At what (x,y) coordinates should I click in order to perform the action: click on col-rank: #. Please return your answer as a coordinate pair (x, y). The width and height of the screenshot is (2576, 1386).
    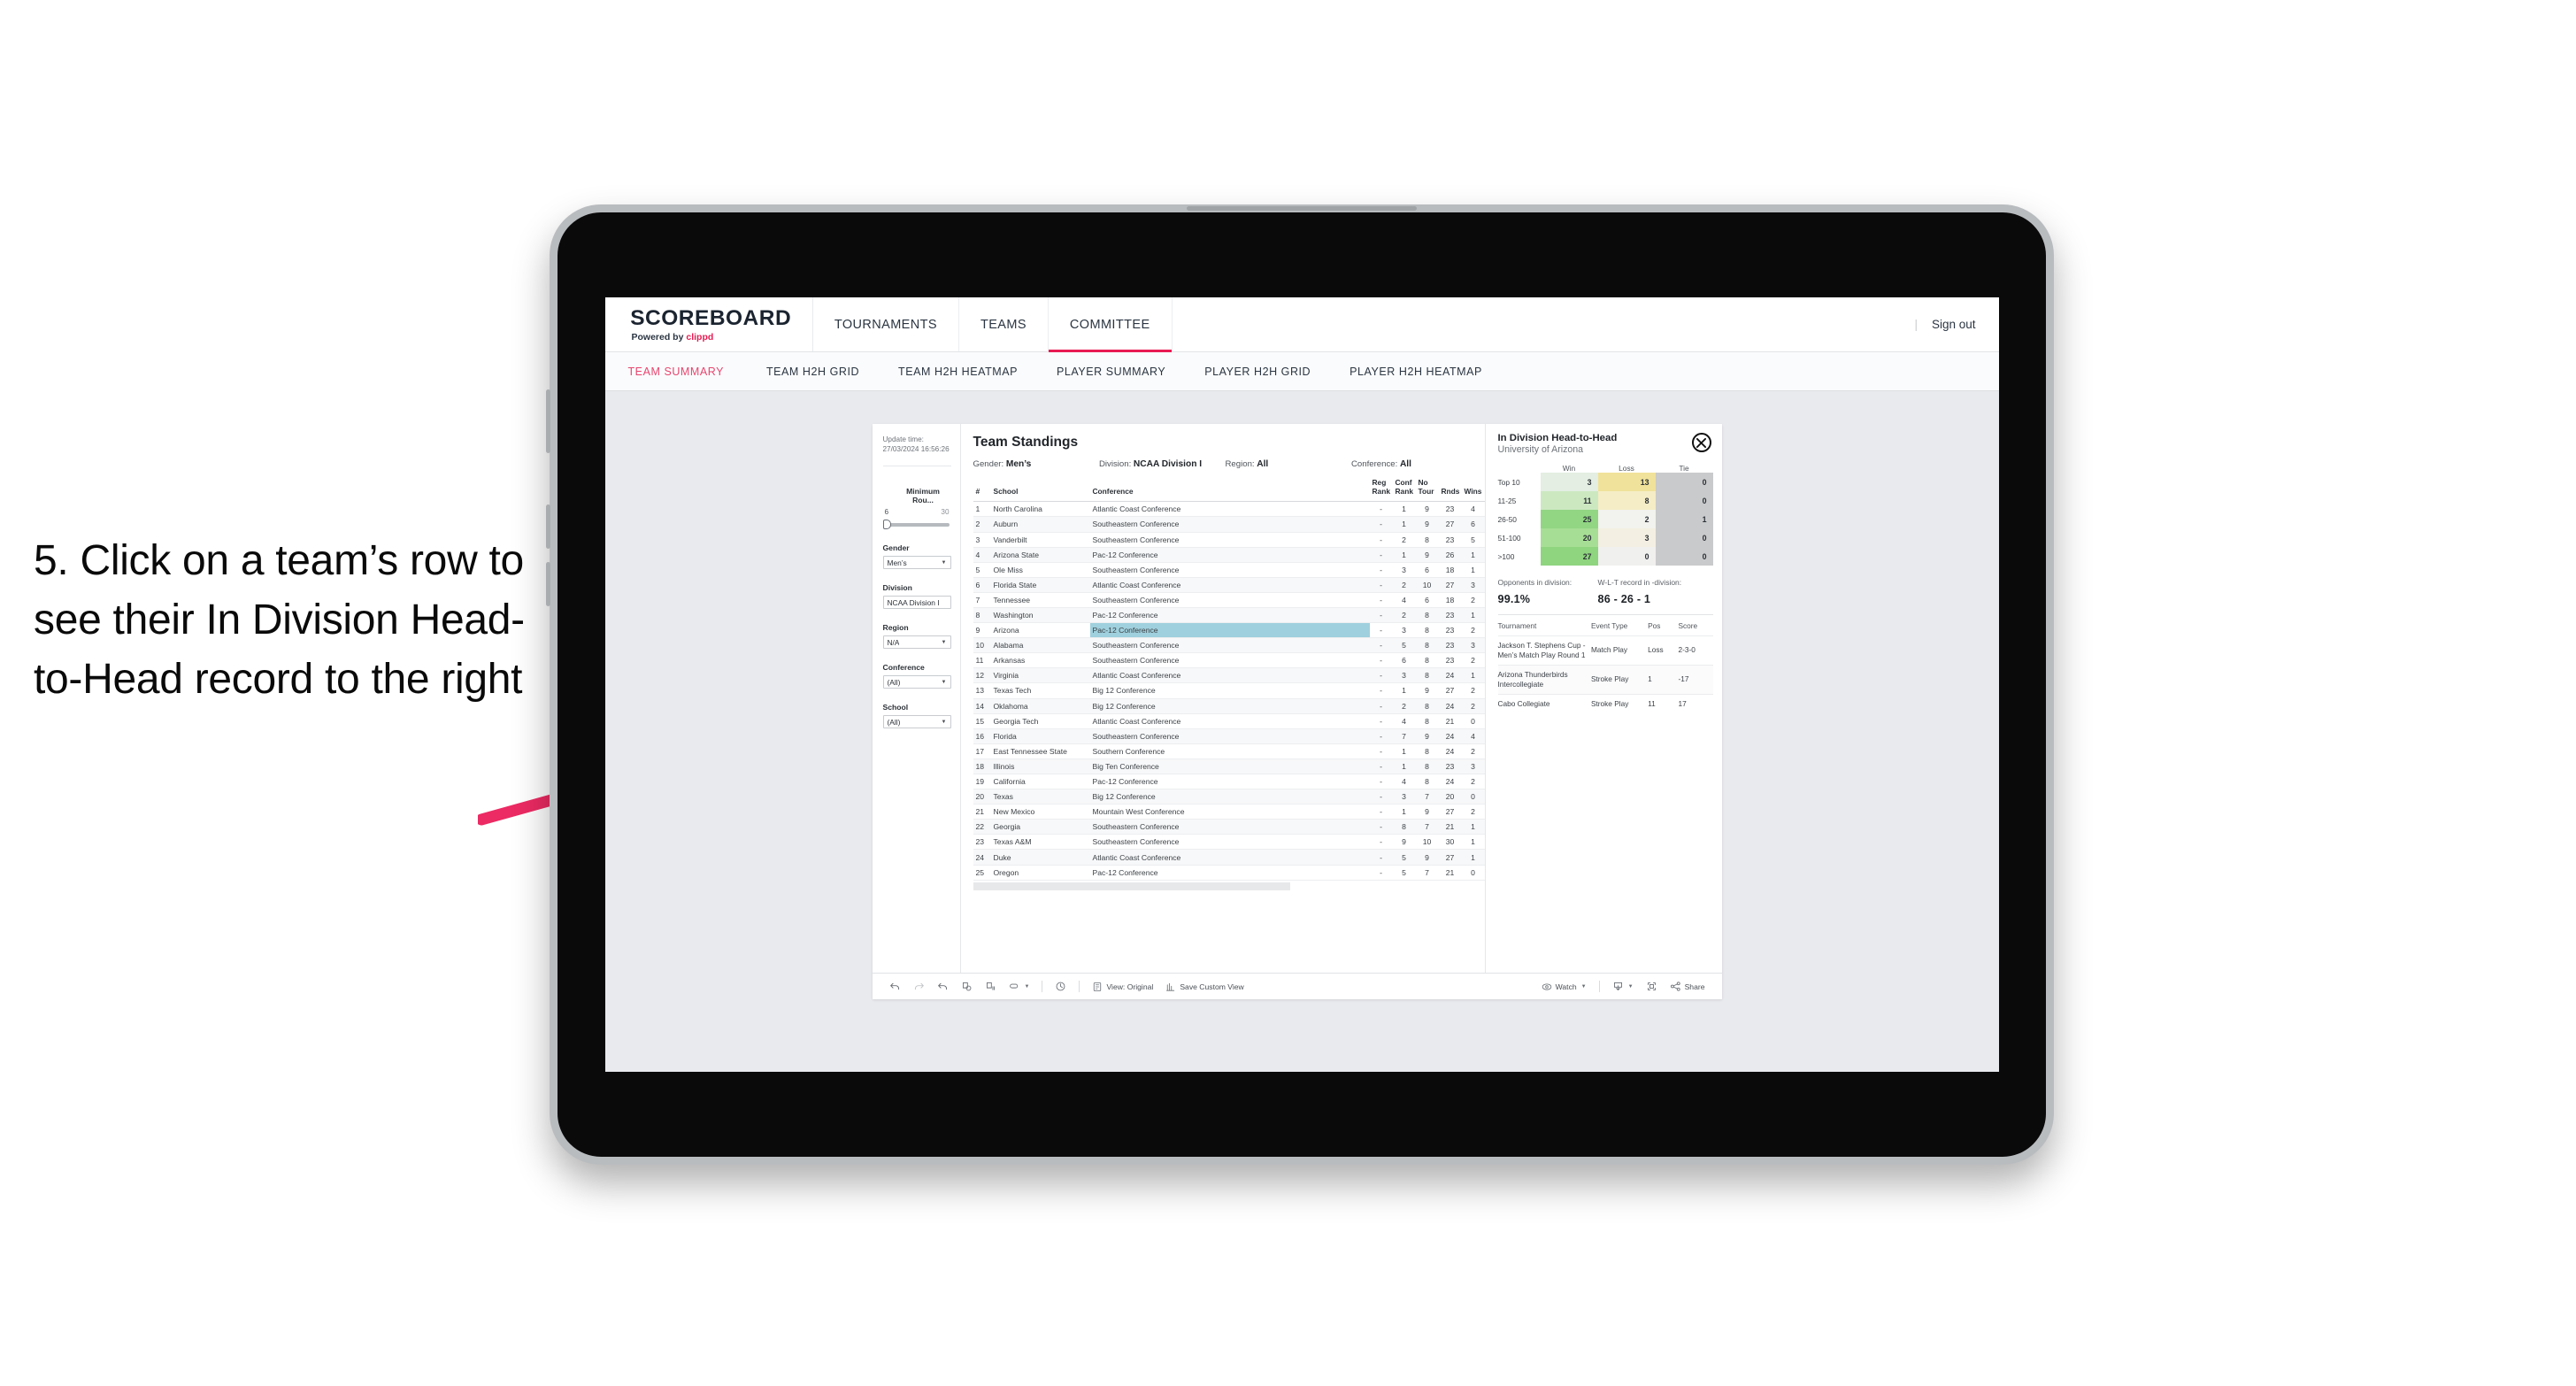
    Looking at the image, I should click on (982, 490).